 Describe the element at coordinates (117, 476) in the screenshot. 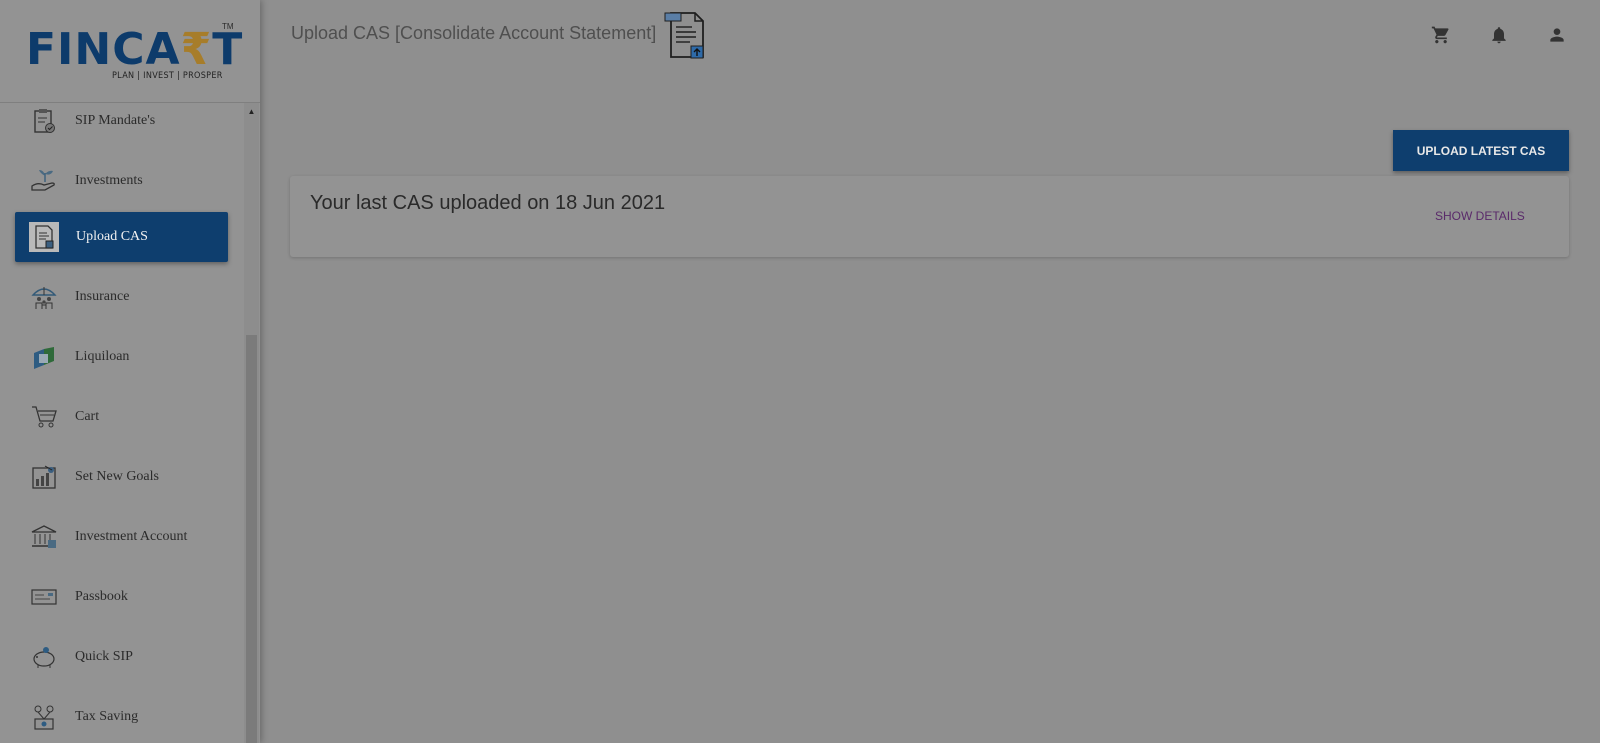

I see `sidebar-item-label: Set New Goals` at that location.